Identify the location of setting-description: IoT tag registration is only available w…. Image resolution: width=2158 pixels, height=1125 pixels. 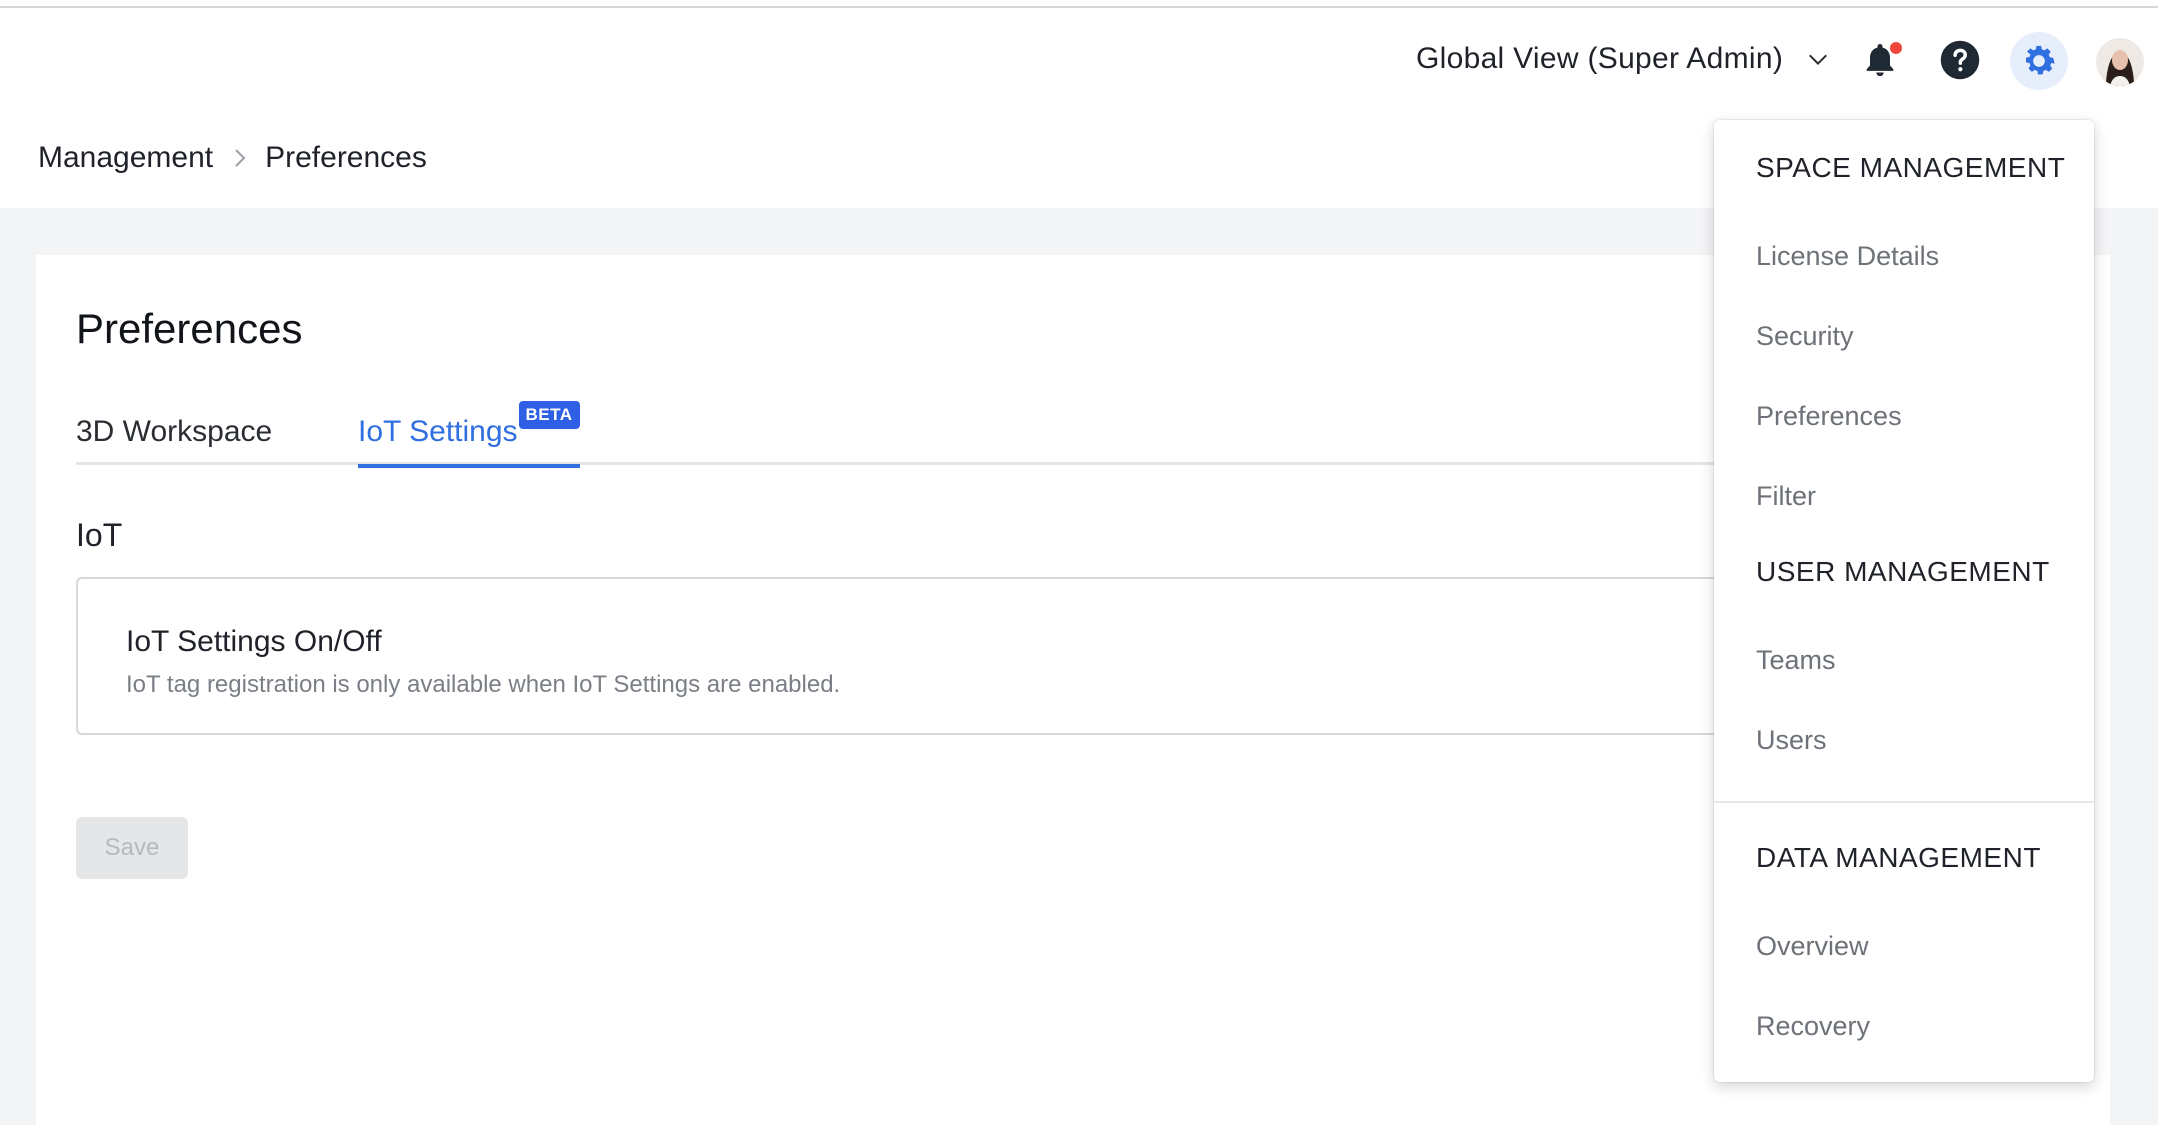
(483, 684).